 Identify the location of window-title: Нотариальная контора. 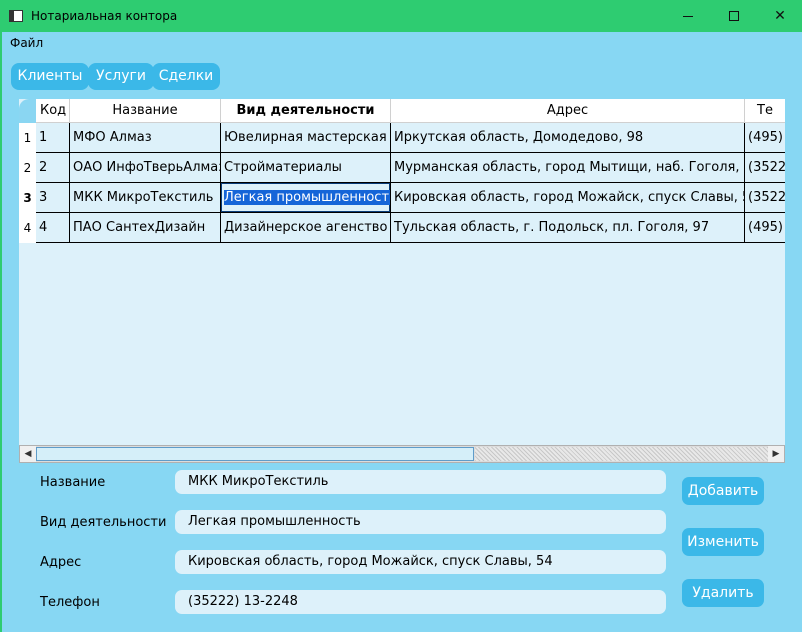
(104, 16).